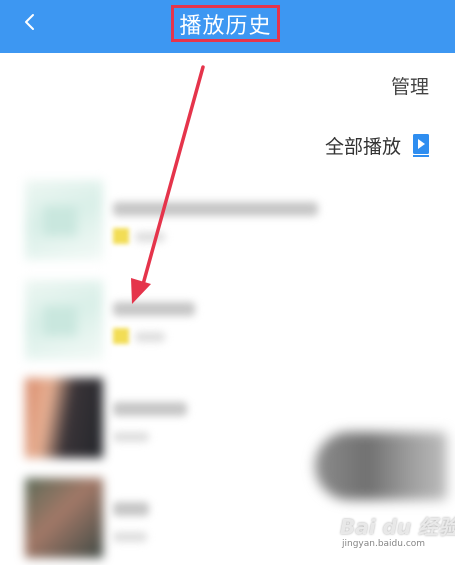  Describe the element at coordinates (421, 145) in the screenshot. I see `play-list-icon` at that location.